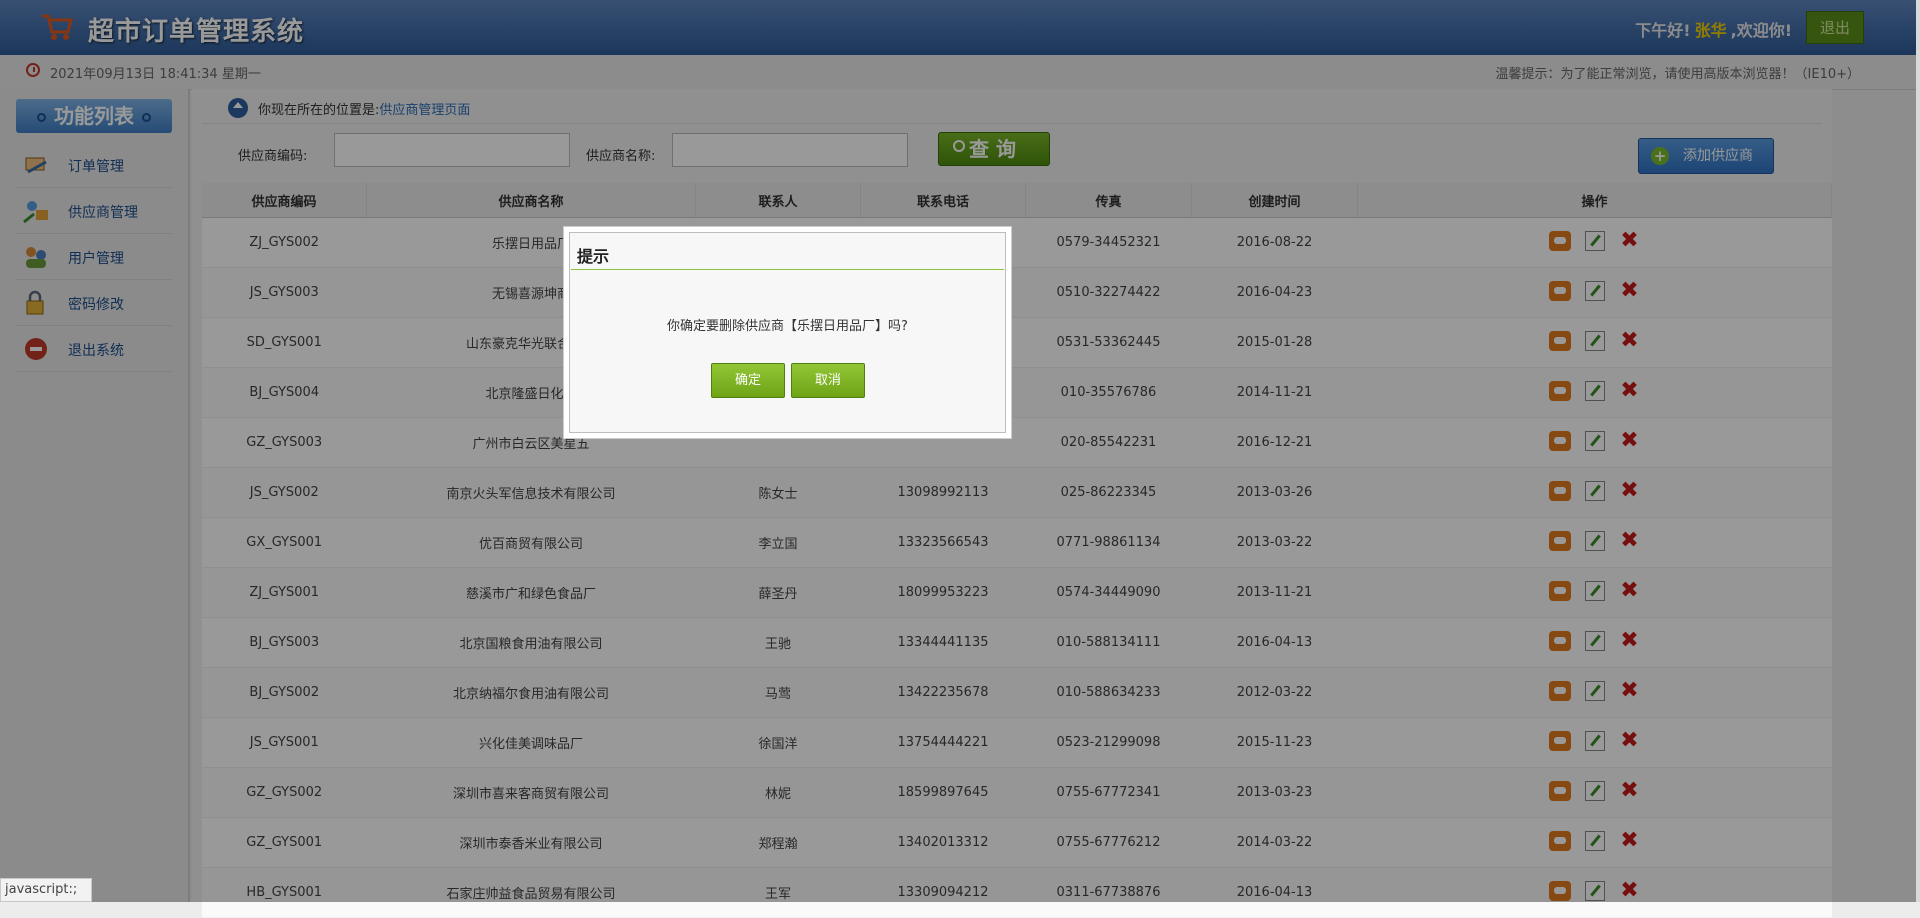  What do you see at coordinates (828, 380) in the screenshot?
I see `cancel-button: 取消` at bounding box center [828, 380].